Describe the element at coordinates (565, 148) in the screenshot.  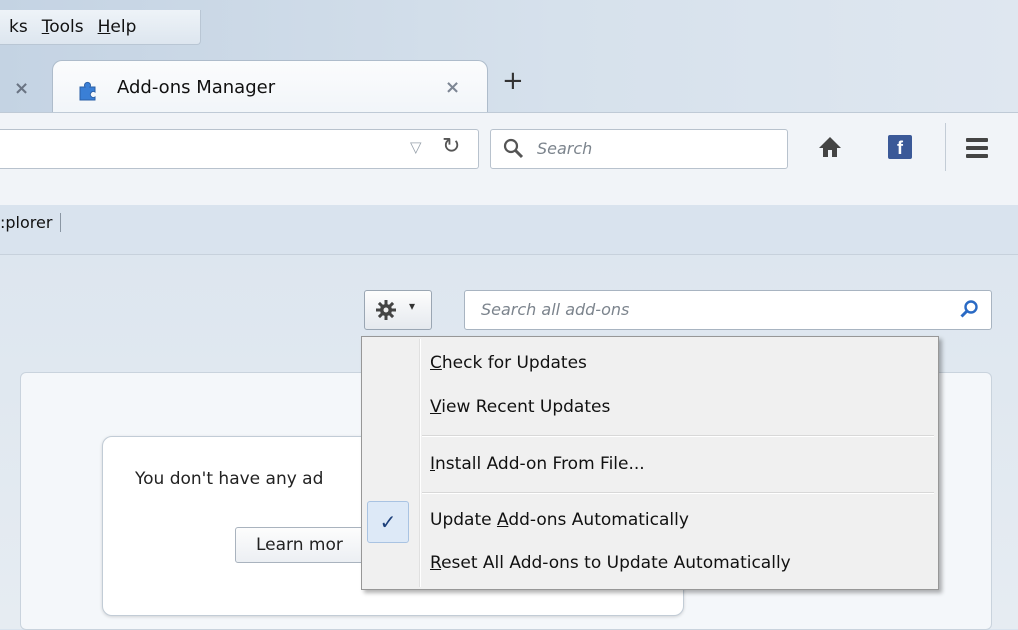
I see `search-placeholder: Search` at that location.